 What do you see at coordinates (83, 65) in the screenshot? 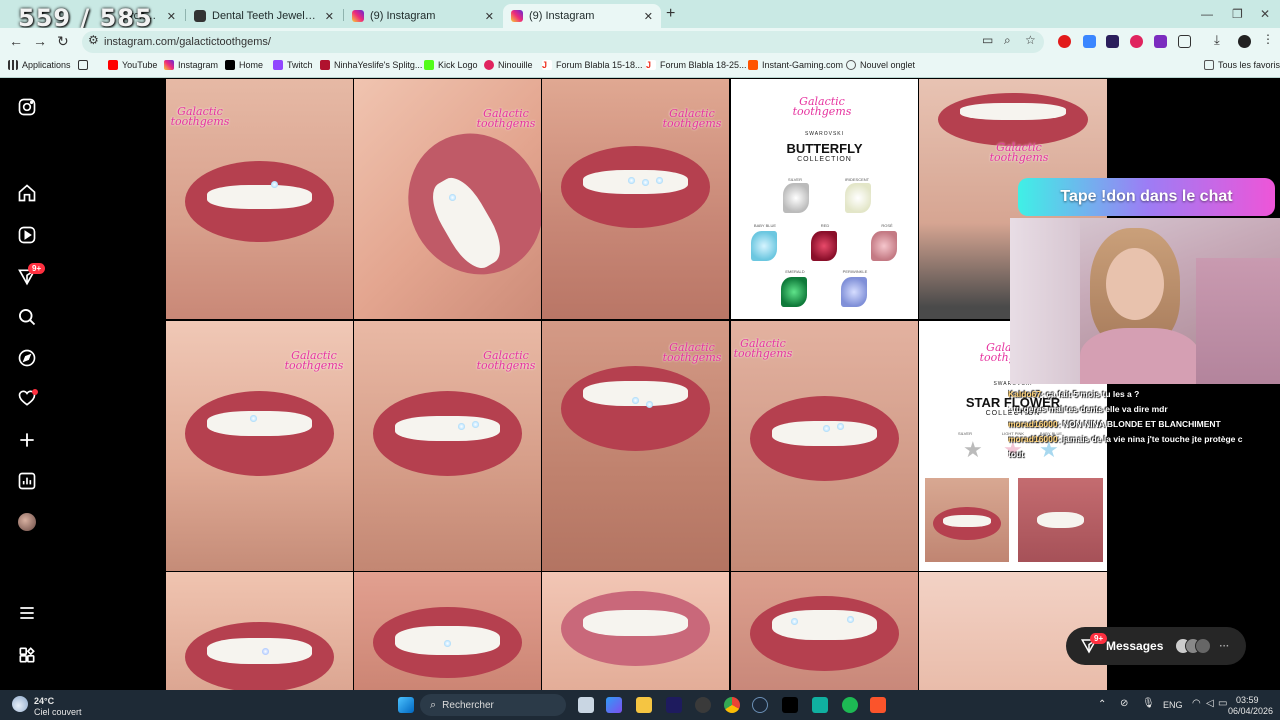
I see `bookmark-grid` at bounding box center [83, 65].